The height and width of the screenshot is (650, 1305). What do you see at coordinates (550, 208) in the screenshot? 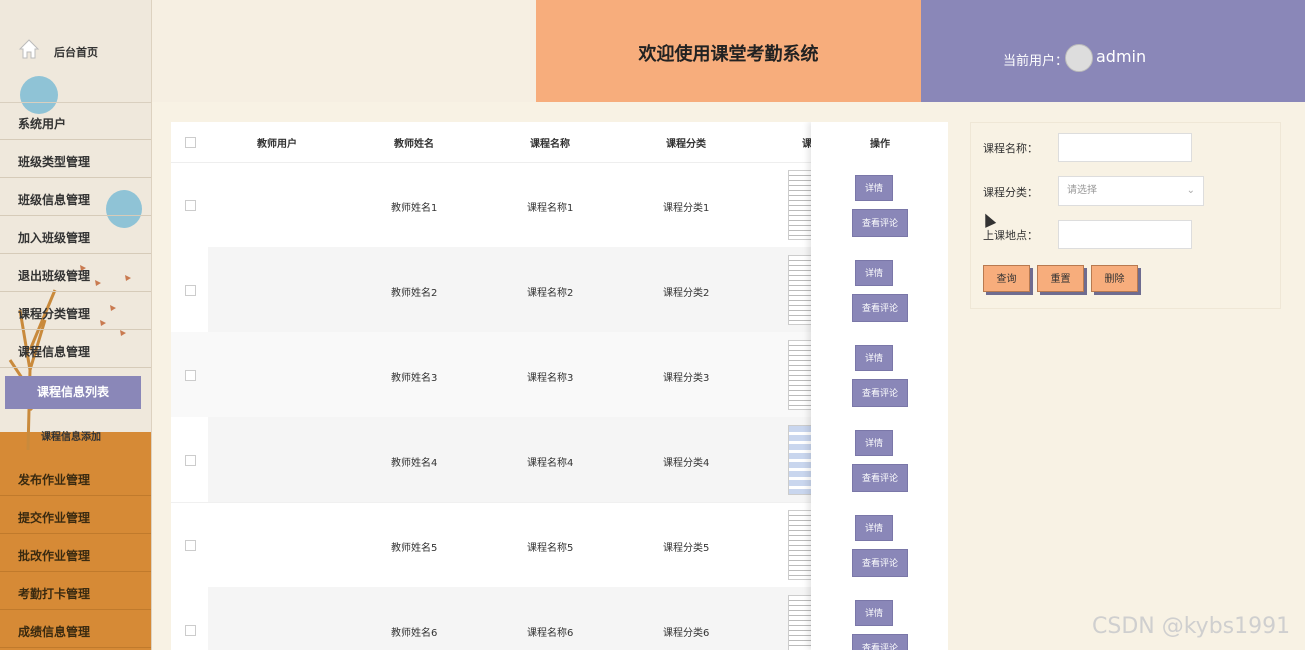
I see `course-name-cell: 课程名称1` at bounding box center [550, 208].